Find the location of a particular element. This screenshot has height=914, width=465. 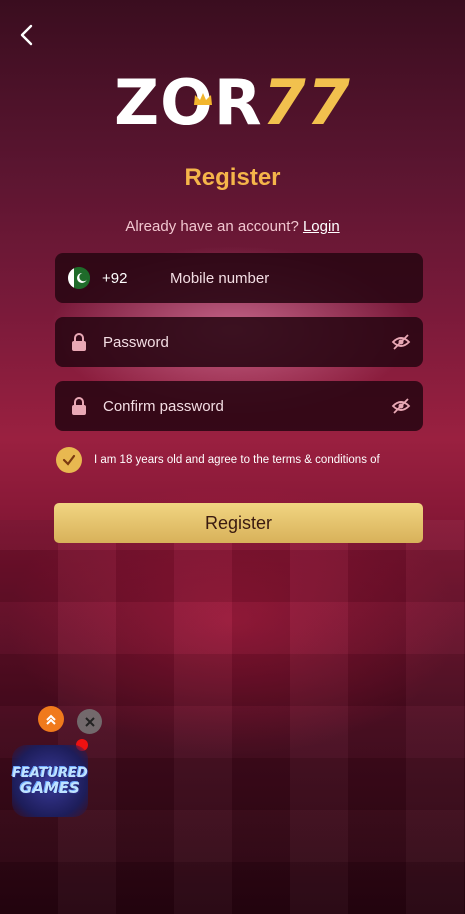

checkmark-icon is located at coordinates (69, 460).